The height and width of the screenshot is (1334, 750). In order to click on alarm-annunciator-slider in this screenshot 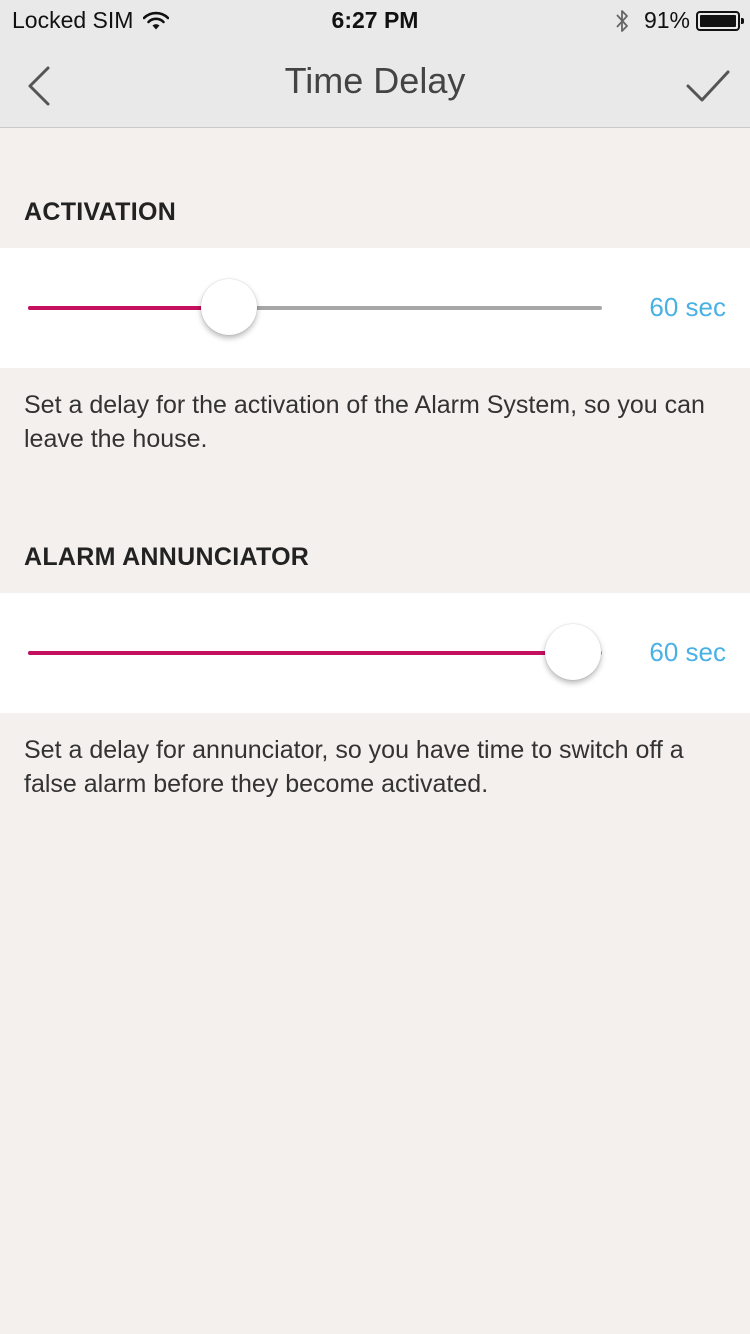, I will do `click(315, 652)`.